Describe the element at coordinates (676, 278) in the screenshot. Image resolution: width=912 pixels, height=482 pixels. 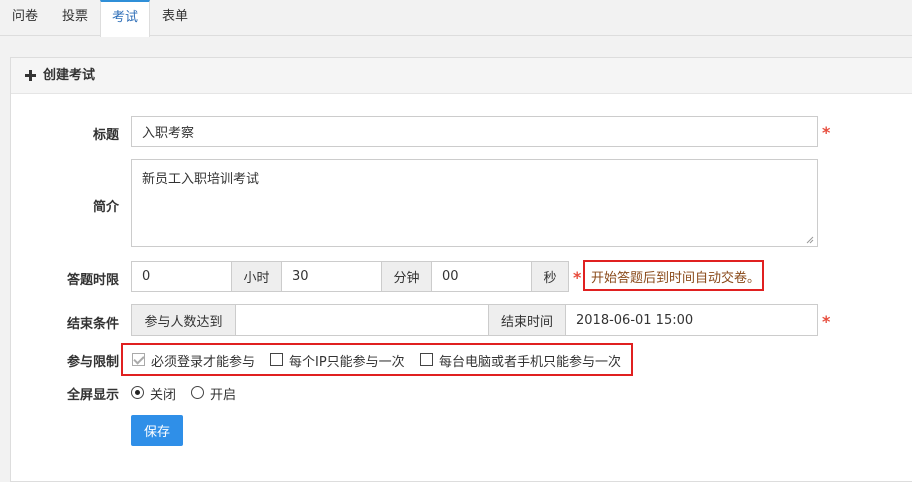
I see `duration-hint: 开始答题后到时间自动交卷。` at that location.